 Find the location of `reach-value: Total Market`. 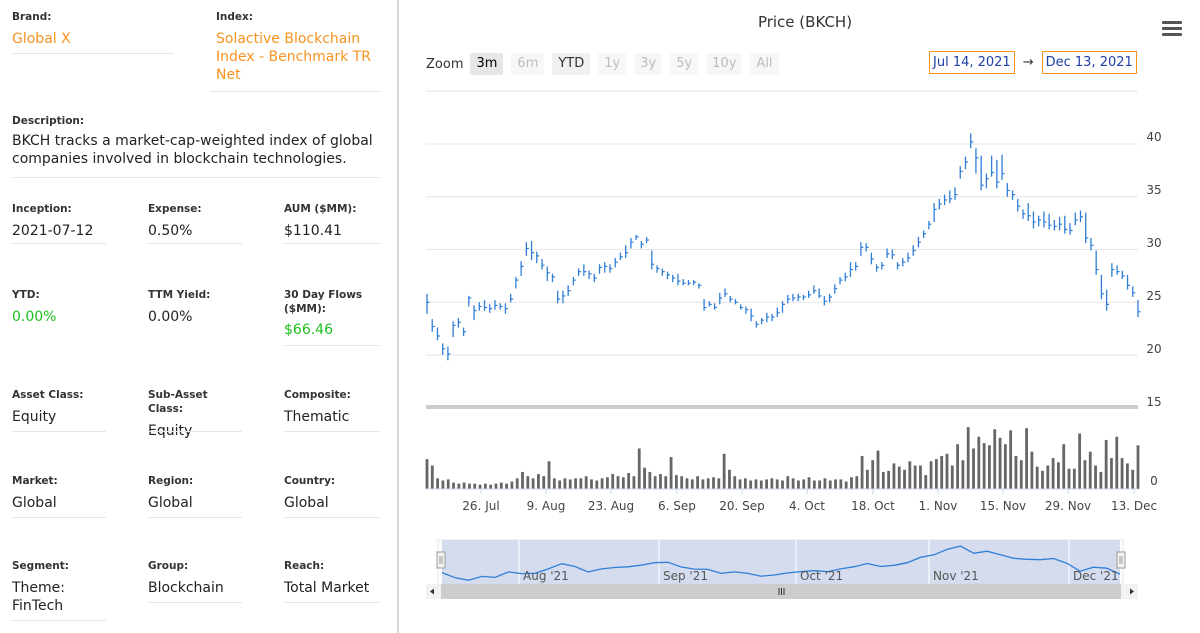

reach-value: Total Market is located at coordinates (327, 588).